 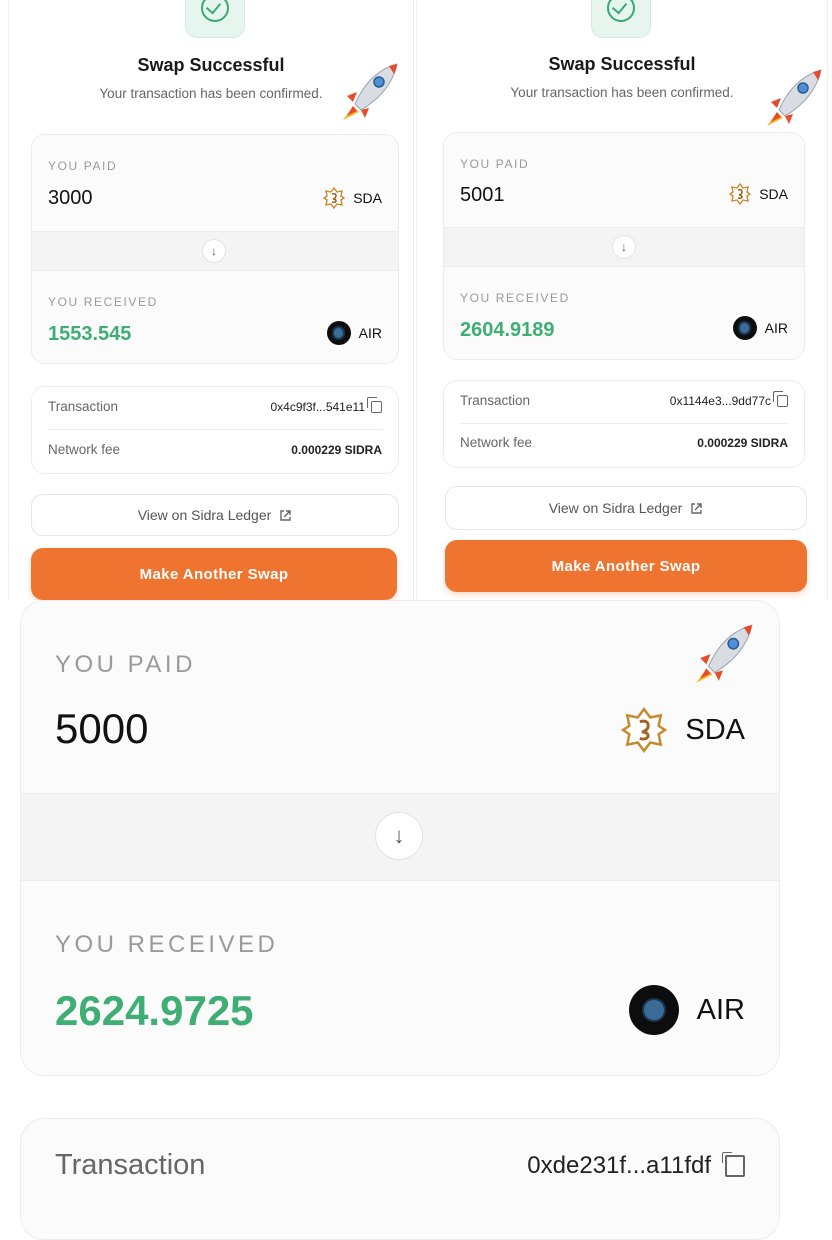 I want to click on paid-amount: 3000, so click(x=70, y=198).